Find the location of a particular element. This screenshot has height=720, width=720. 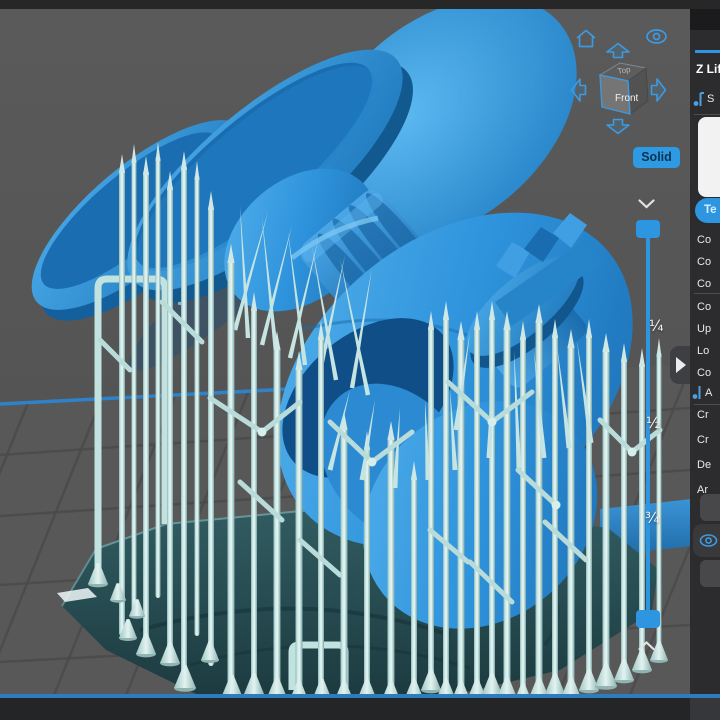

render-mode-solid-button: Solid is located at coordinates (656, 157).